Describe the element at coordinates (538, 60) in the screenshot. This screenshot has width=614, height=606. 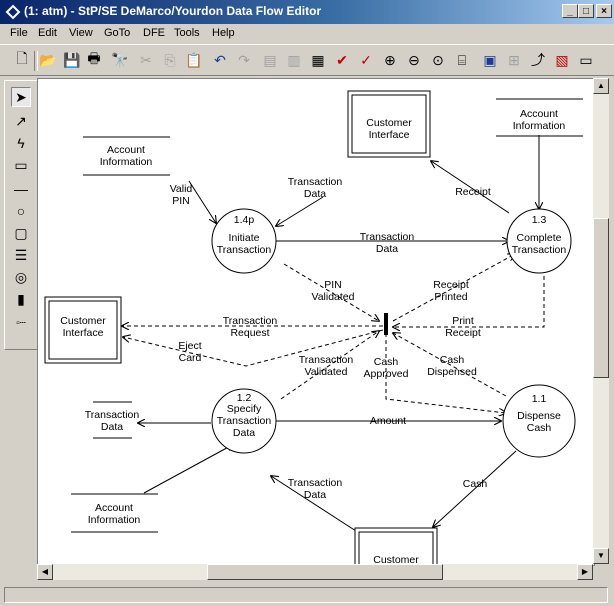
I see `tool-g-icon: ⤴` at that location.